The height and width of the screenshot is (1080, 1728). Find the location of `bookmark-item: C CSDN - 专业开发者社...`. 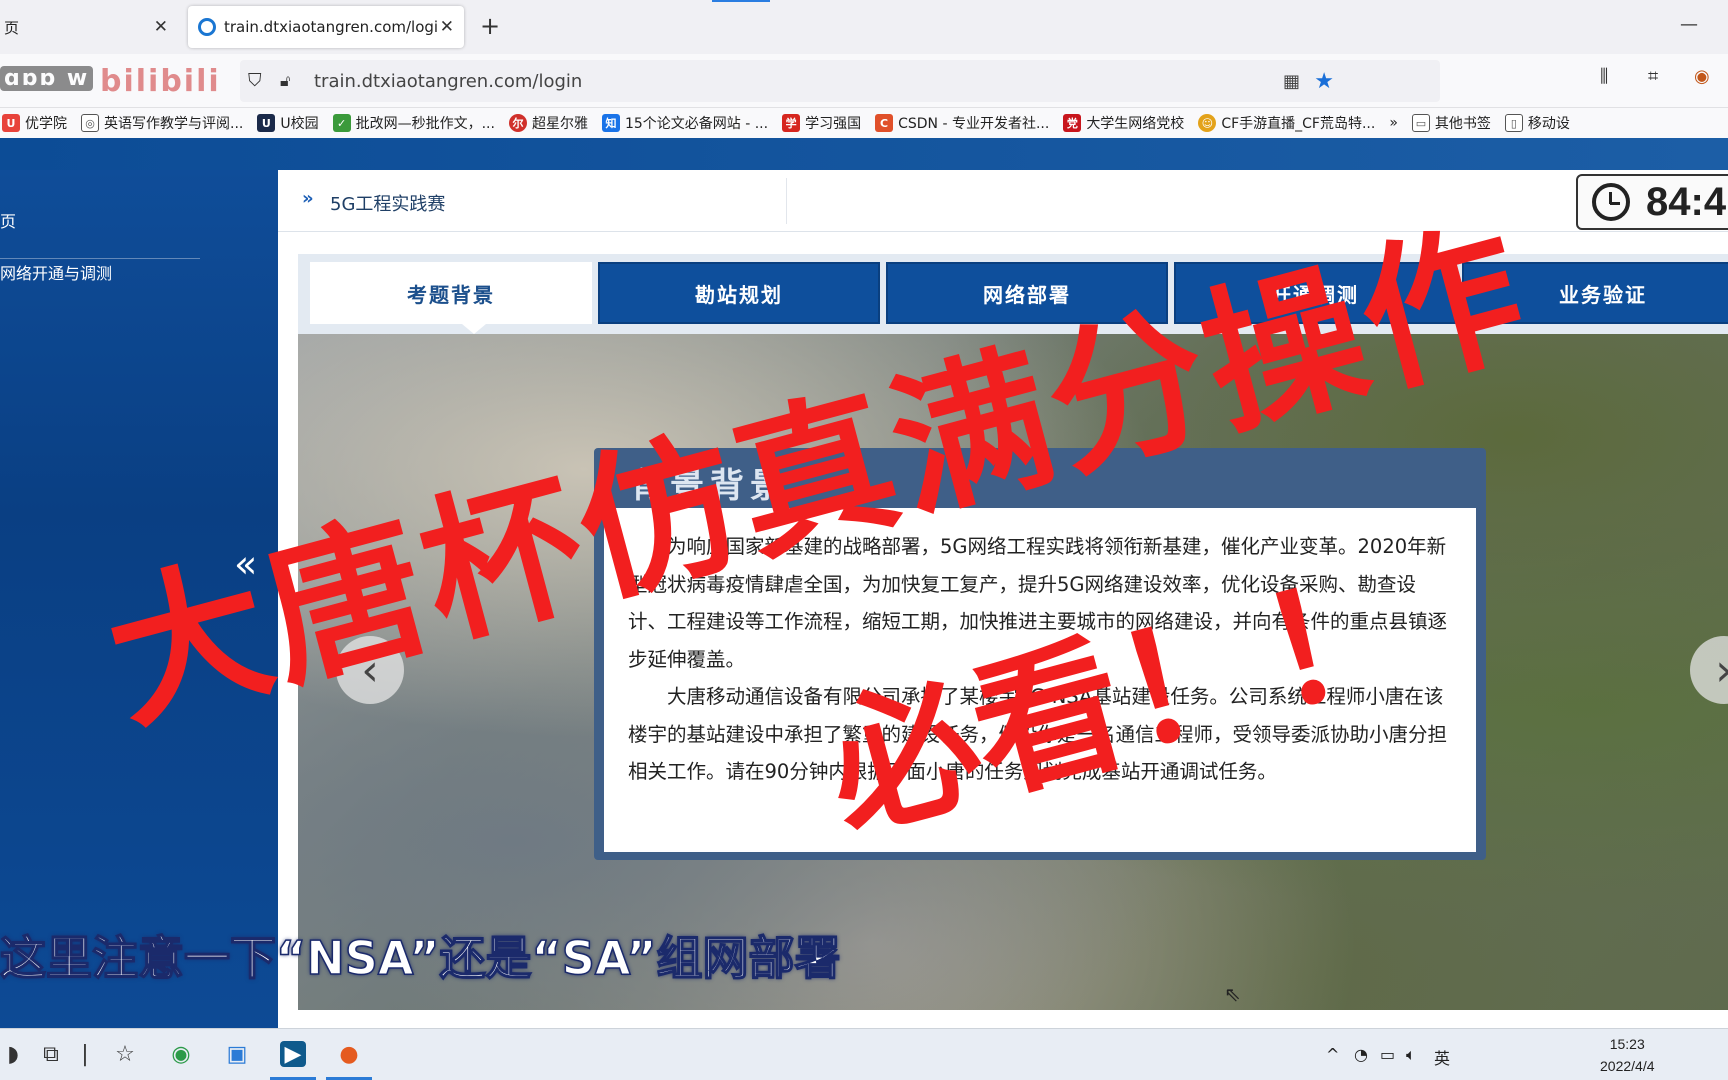

bookmark-item: C CSDN - 专业开发者社... is located at coordinates (962, 123).